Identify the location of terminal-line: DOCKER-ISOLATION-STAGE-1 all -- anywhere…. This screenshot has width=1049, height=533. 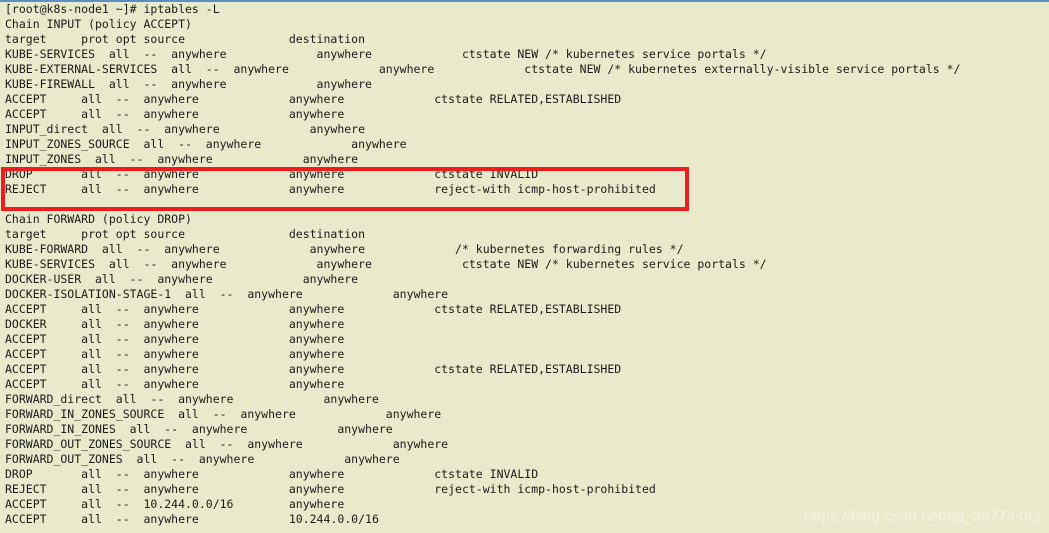
(227, 294).